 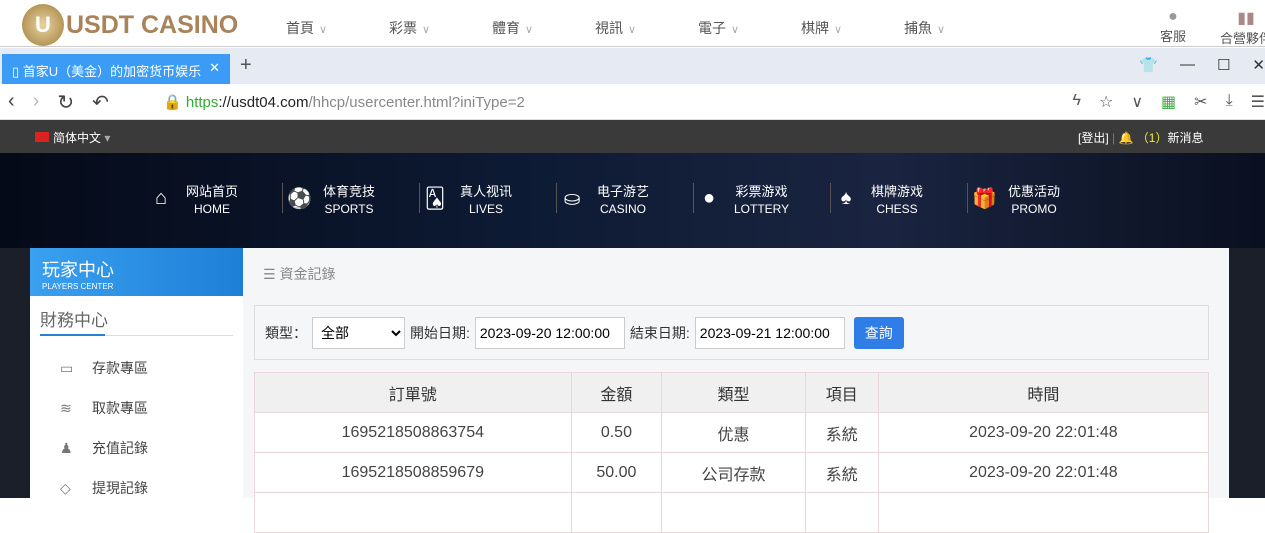 I want to click on type-select: 全部, so click(x=358, y=332).